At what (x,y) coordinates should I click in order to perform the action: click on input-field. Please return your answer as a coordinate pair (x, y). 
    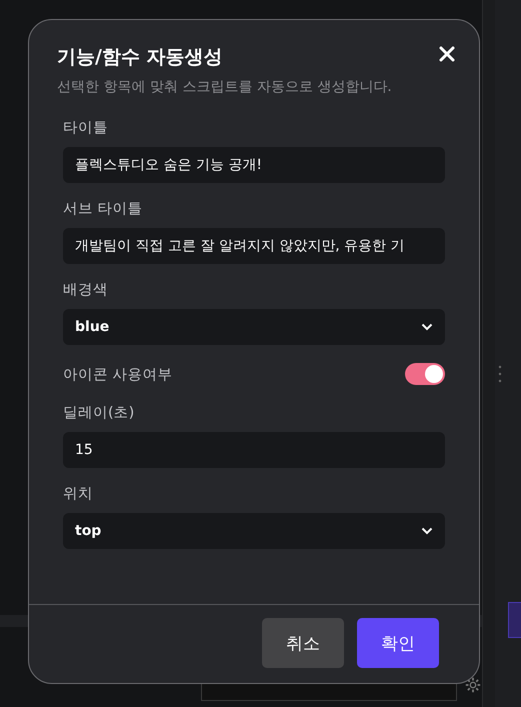
    Looking at the image, I should click on (329, 692).